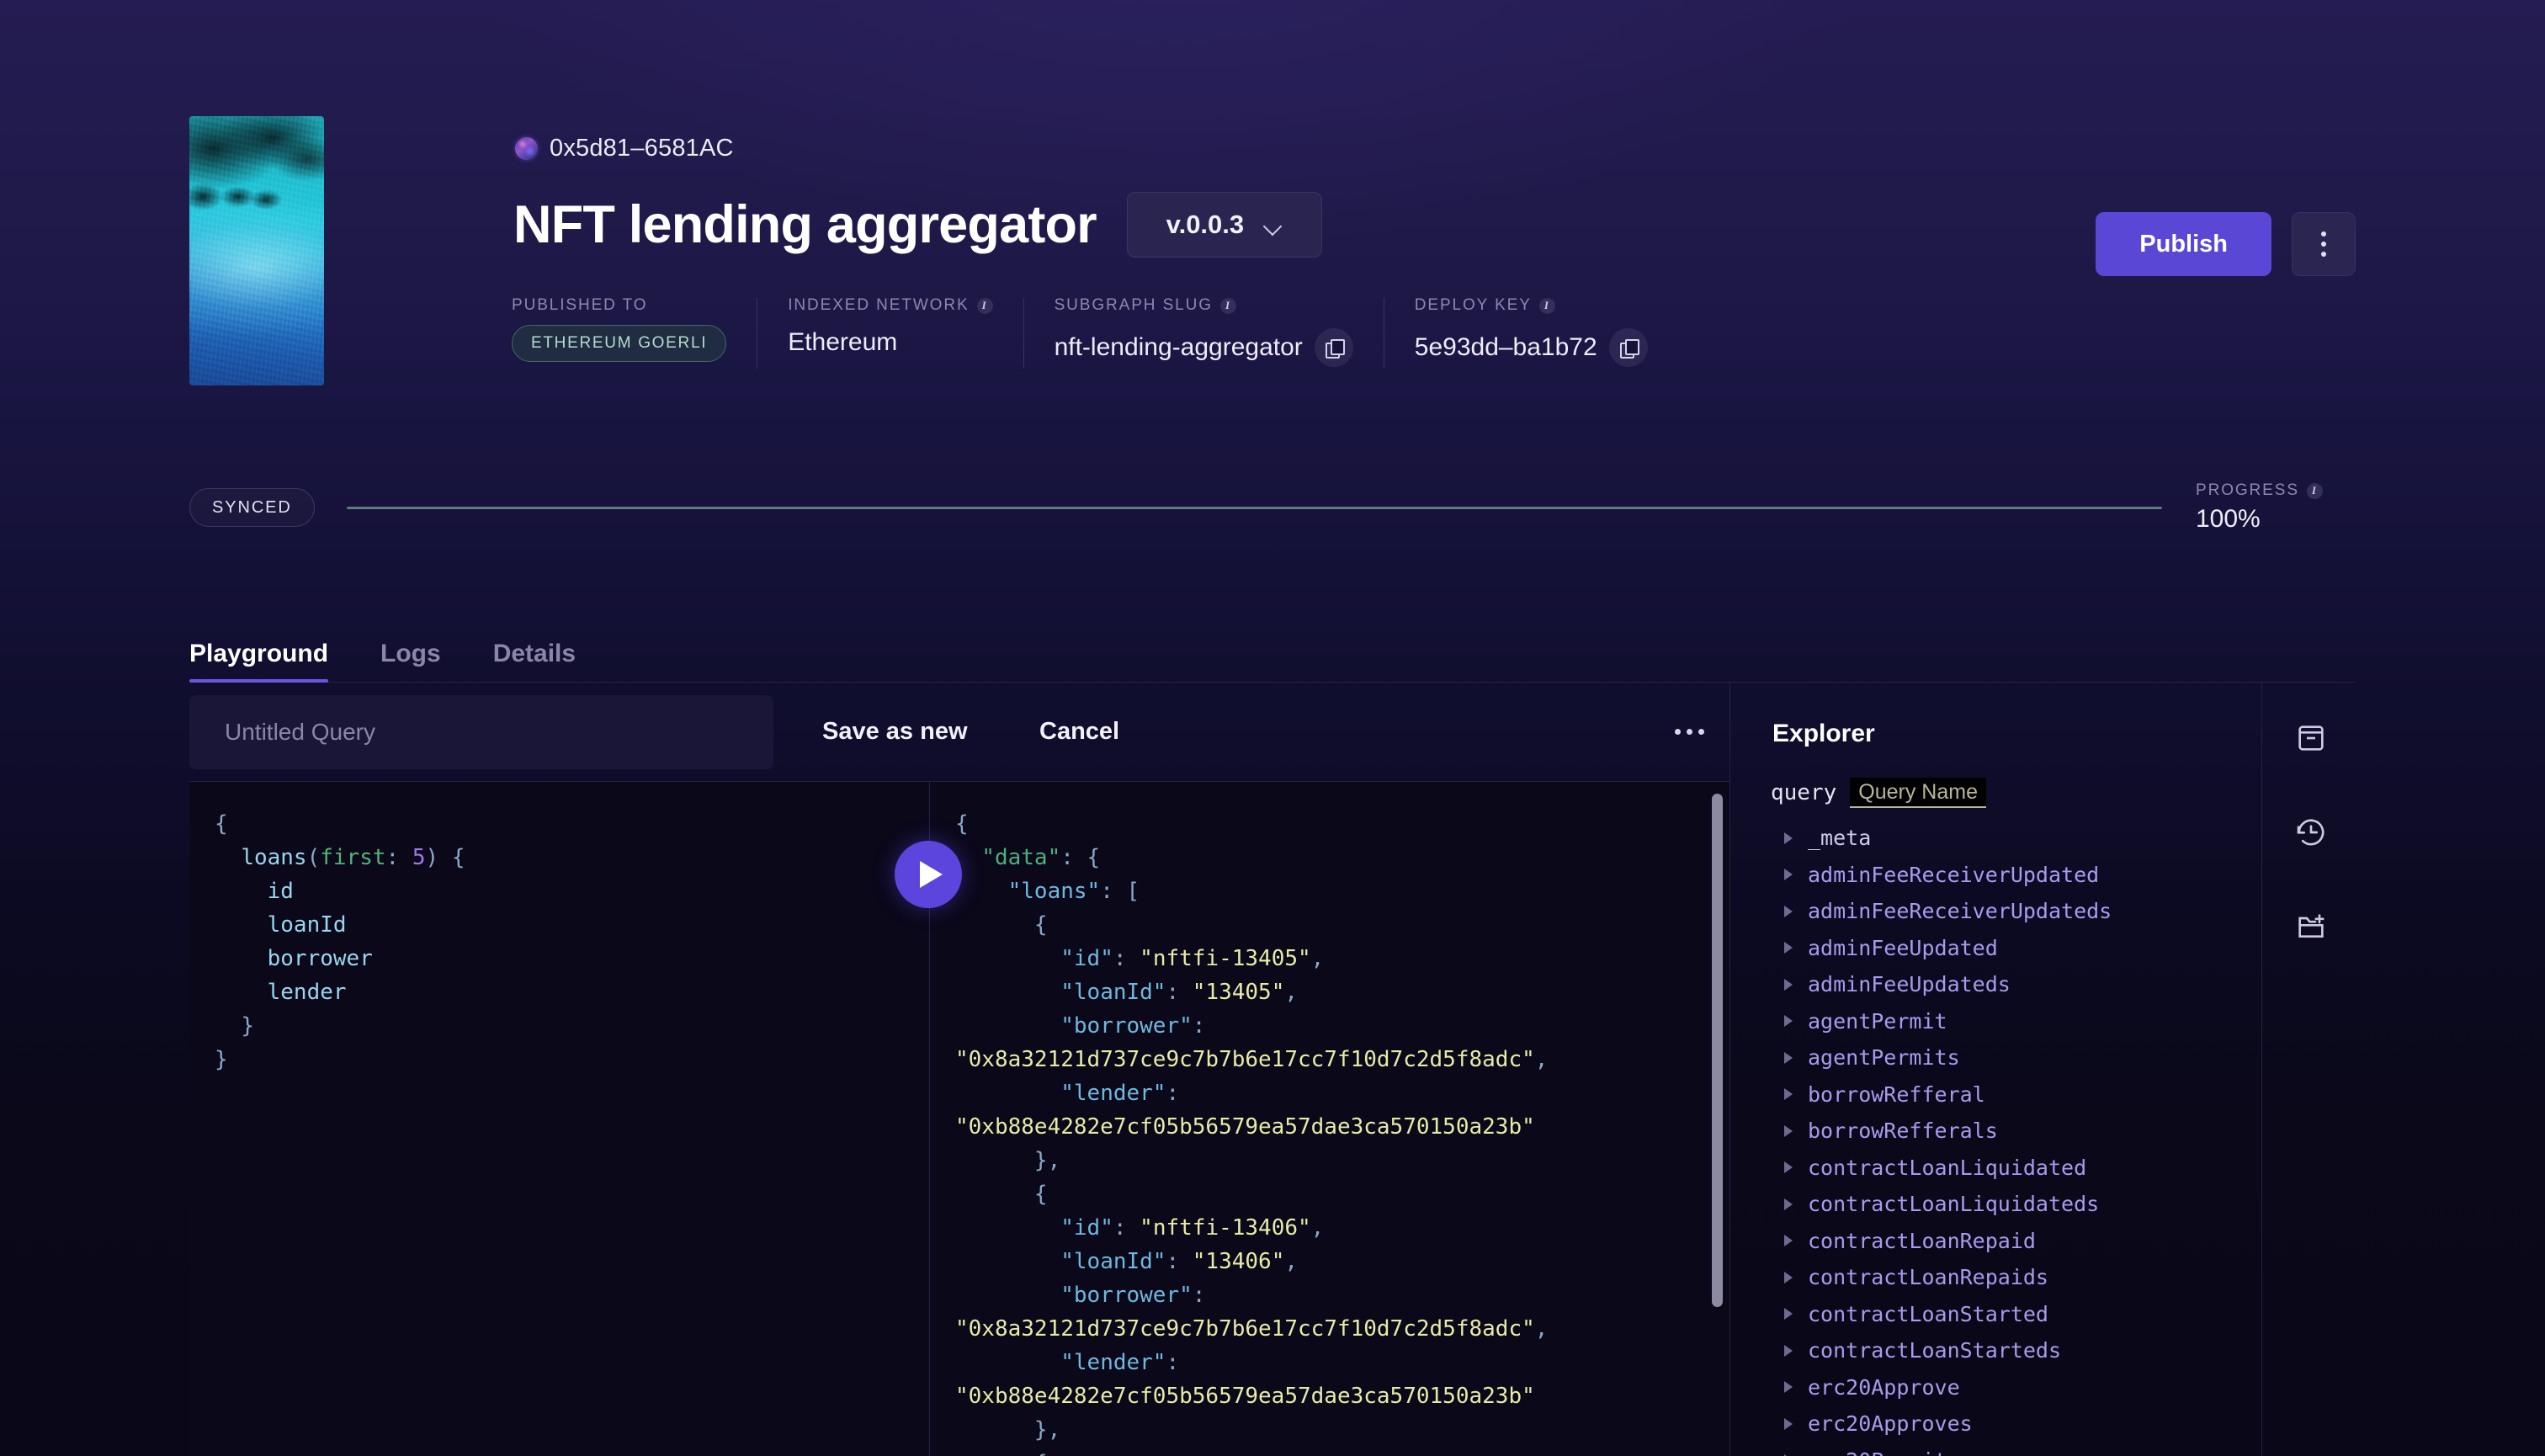 The height and width of the screenshot is (1456, 2545). What do you see at coordinates (481, 732) in the screenshot?
I see `query-name-input` at bounding box center [481, 732].